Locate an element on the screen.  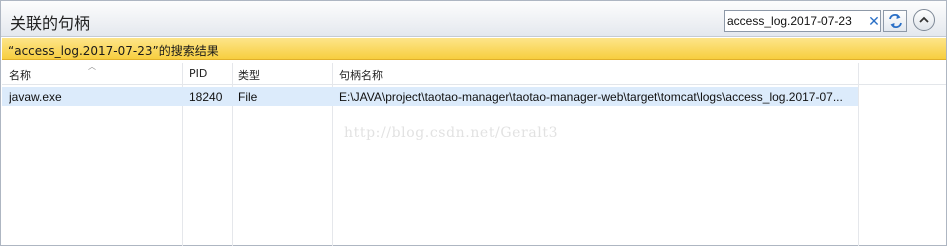
sort-ascending-icon: ︿ is located at coordinates (92, 66).